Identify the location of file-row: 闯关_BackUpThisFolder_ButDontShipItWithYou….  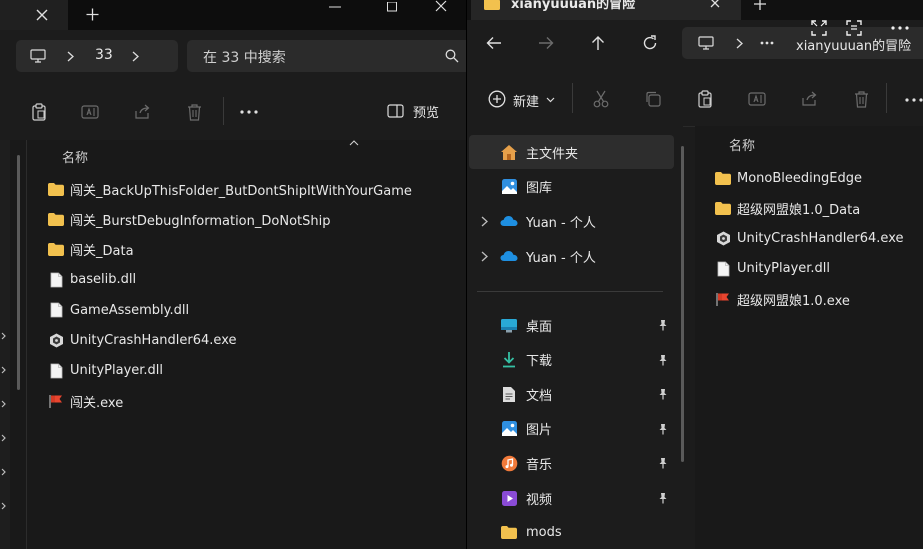
(230, 189).